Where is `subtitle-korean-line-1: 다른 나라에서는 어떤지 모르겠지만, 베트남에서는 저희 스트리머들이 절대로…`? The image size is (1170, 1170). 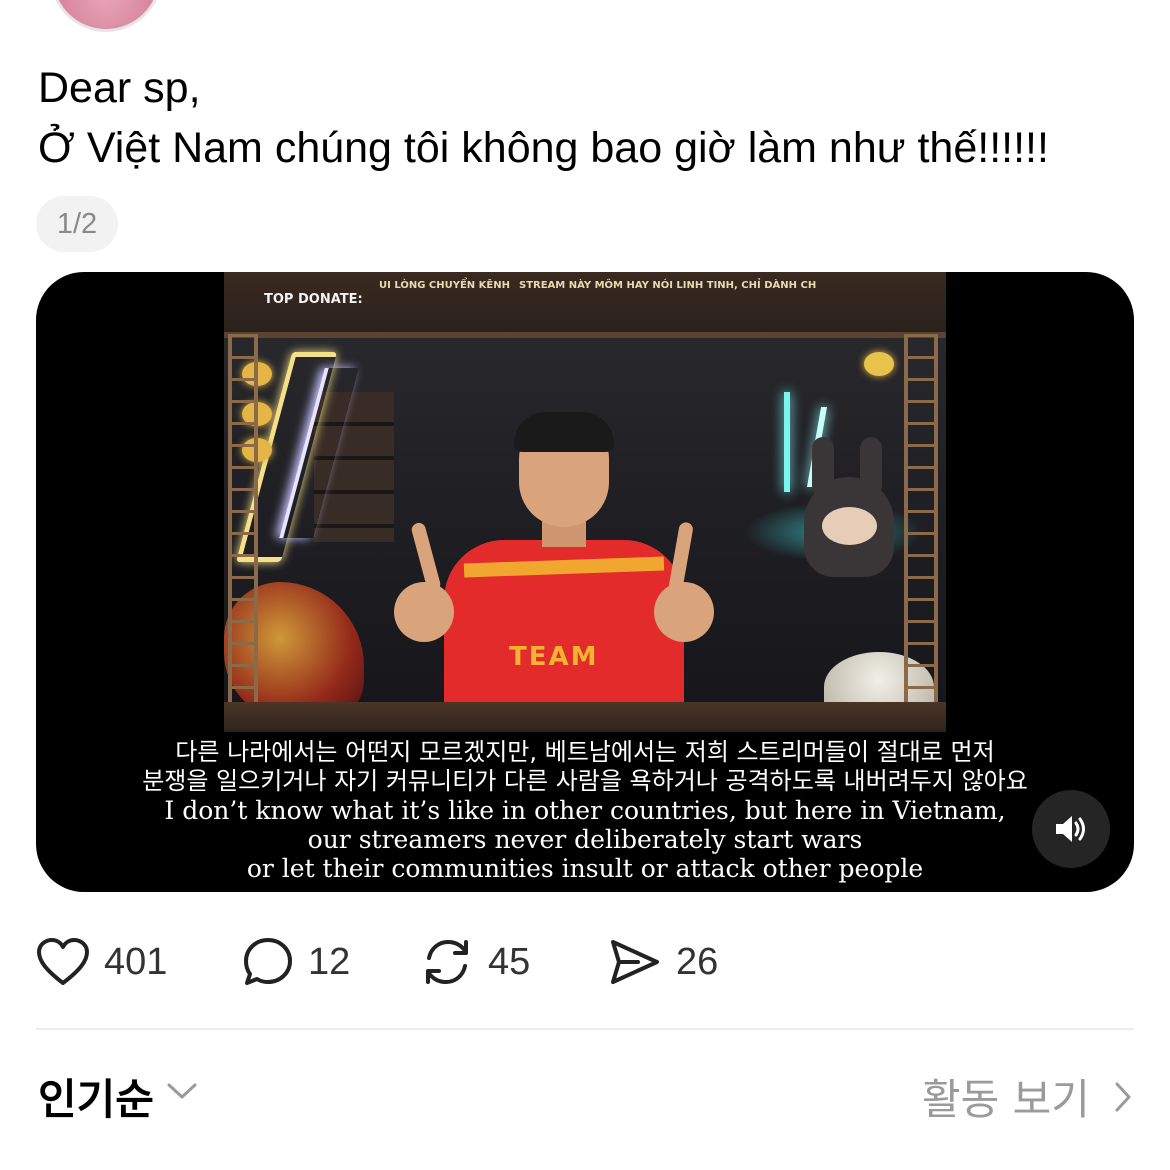
subtitle-korean-line-1: 다른 나라에서는 어떤지 모르겠지만, 베트남에서는 저희 스트리머들이 절대로… is located at coordinates (585, 752).